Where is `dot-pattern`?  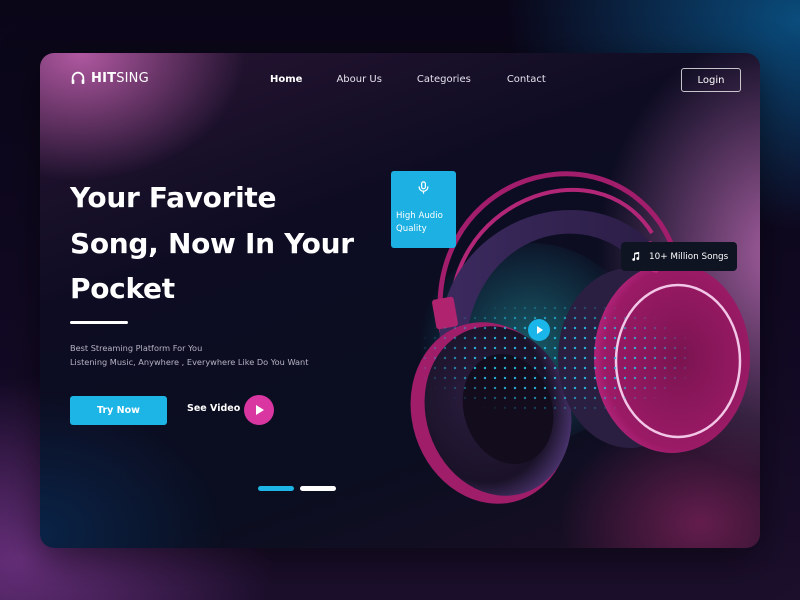 dot-pattern is located at coordinates (555, 358).